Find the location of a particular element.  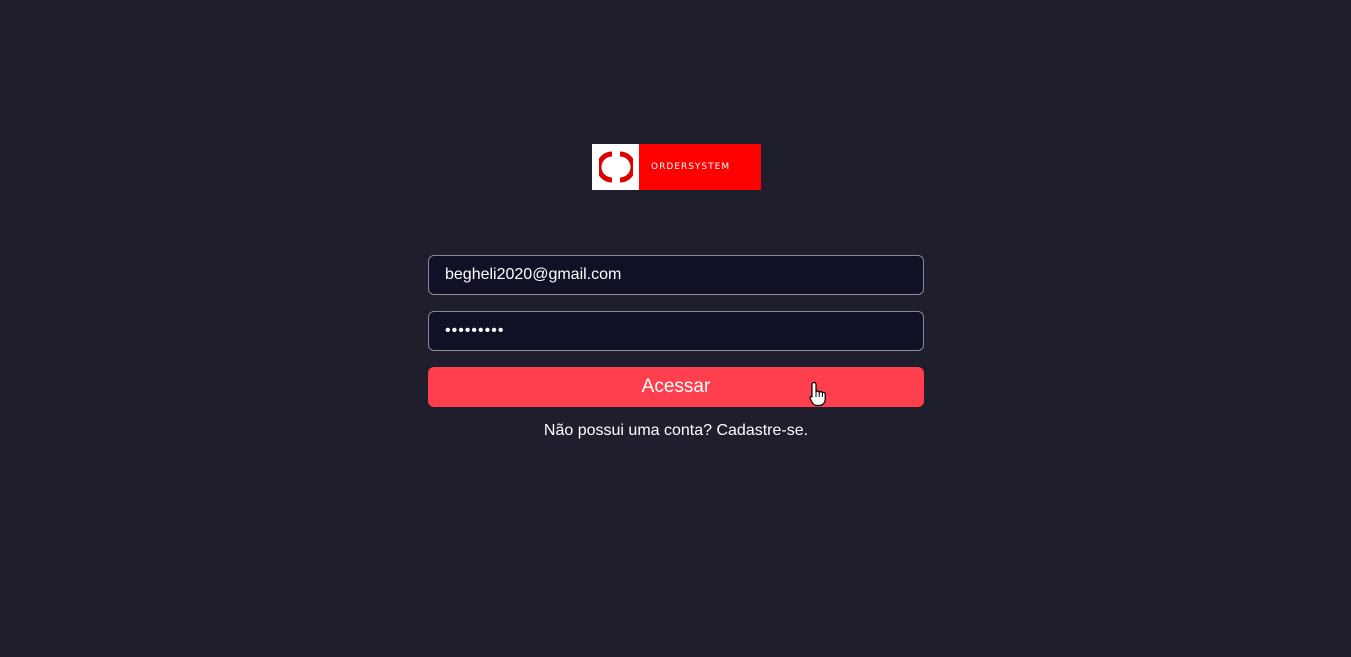

password-field is located at coordinates (676, 331).